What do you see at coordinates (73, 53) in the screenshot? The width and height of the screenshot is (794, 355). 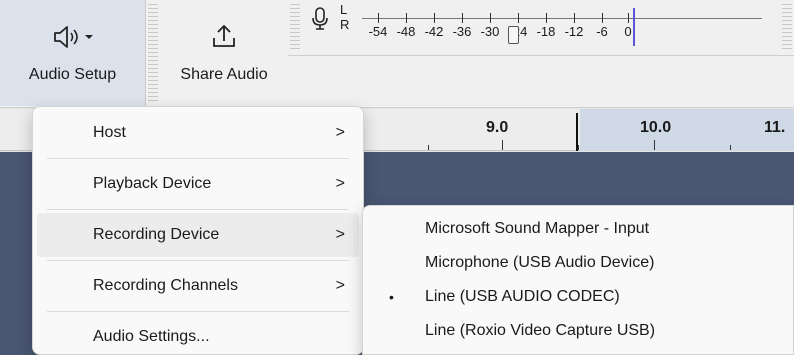 I see `audio-setup-button: Audio Setup` at bounding box center [73, 53].